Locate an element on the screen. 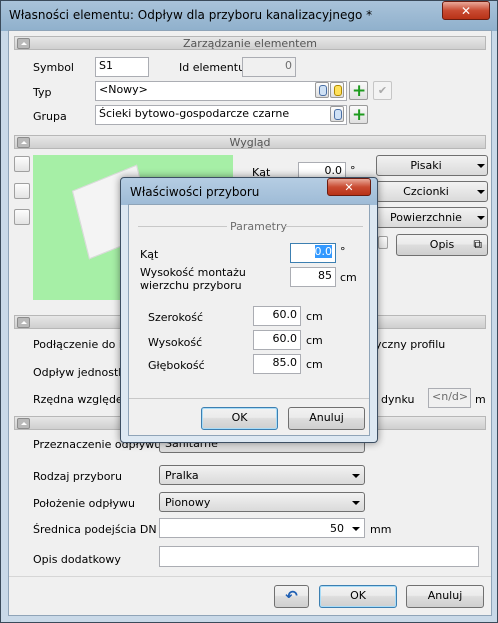 This screenshot has height=623, width=498. dn-unit: mm is located at coordinates (381, 529).